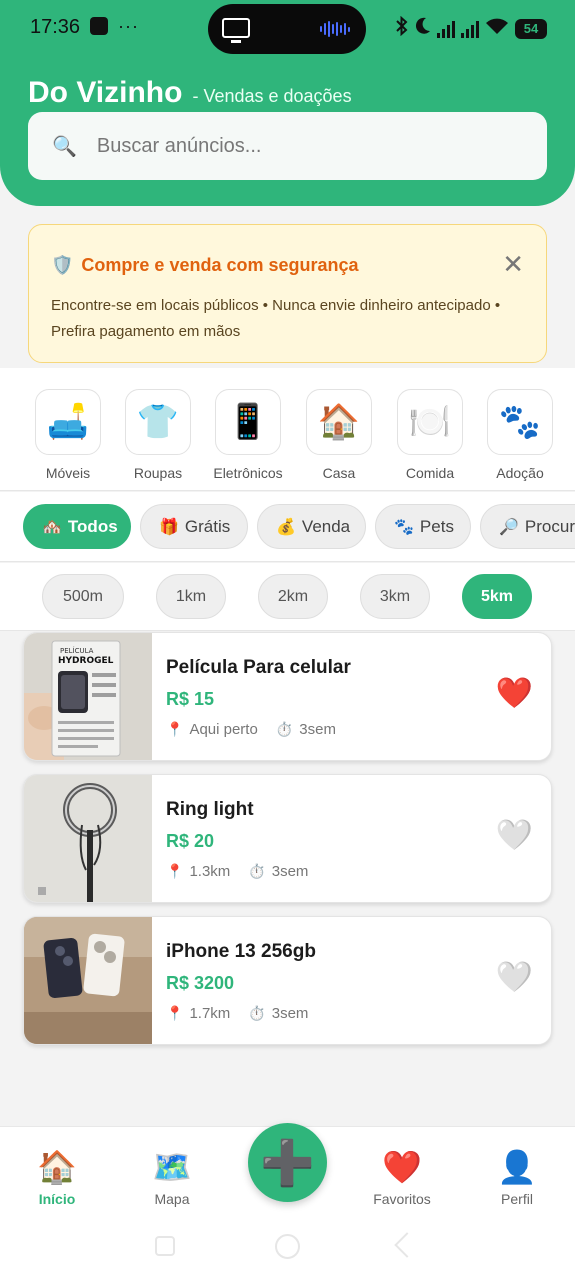 This screenshot has height=1280, width=575. I want to click on magnifier-icon: 🔎, so click(509, 527).